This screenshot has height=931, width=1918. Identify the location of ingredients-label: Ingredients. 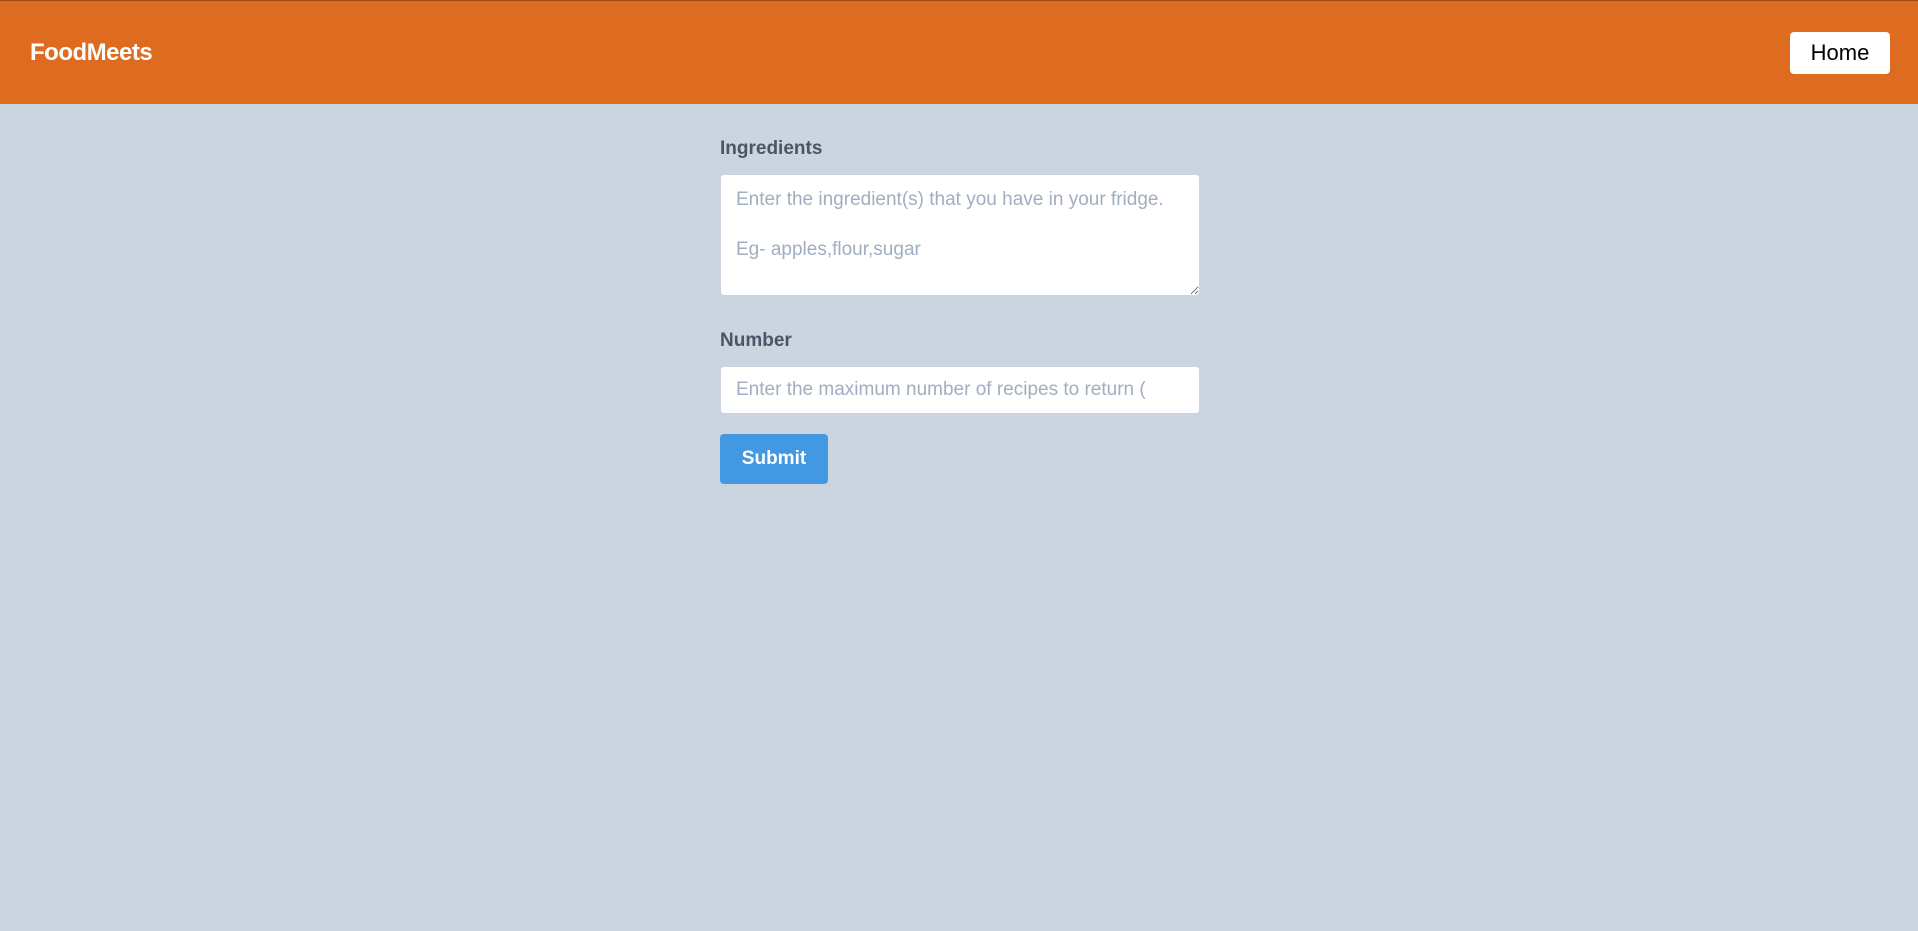
(771, 148).